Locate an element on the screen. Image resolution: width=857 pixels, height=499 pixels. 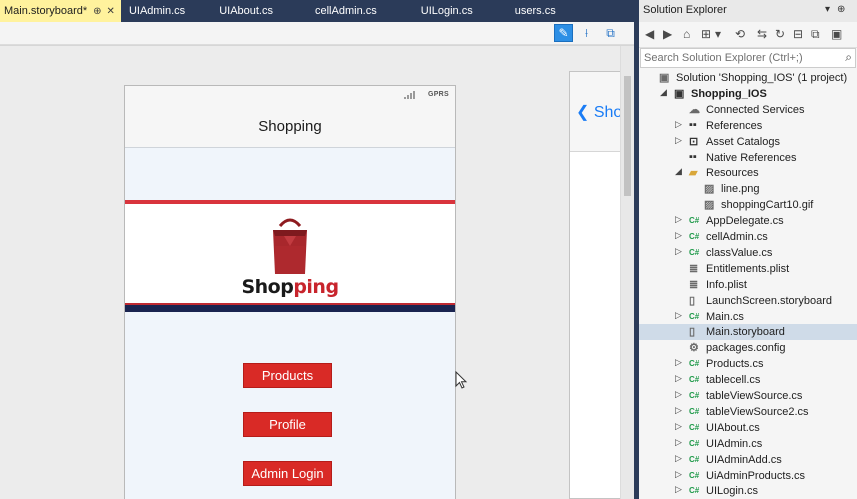
tree-item: ≣ Entitlements.plist is located at coordinates (748, 269).